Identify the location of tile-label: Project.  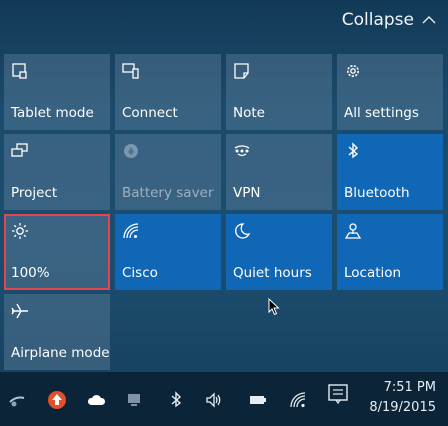
(34, 193).